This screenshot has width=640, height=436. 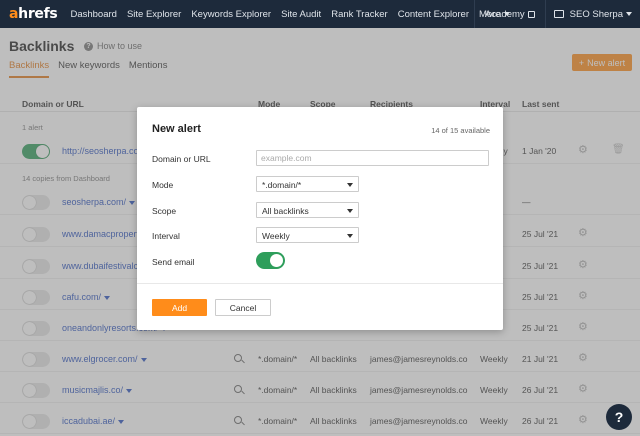 What do you see at coordinates (307, 235) in the screenshot?
I see `interval-select: Weekly` at bounding box center [307, 235].